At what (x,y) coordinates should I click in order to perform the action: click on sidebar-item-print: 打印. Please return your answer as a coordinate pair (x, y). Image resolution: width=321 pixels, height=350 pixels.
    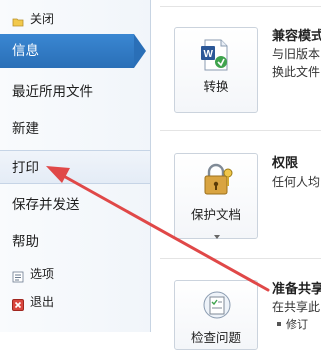
    Looking at the image, I should click on (75, 167).